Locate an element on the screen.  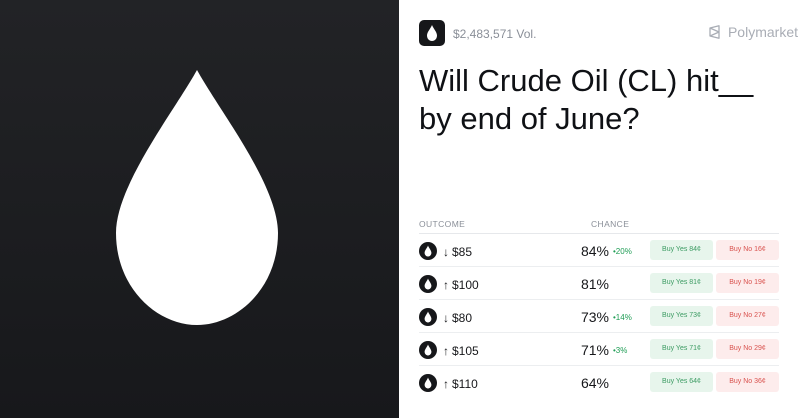
outcome-label: ↑ $100 is located at coordinates (461, 285).